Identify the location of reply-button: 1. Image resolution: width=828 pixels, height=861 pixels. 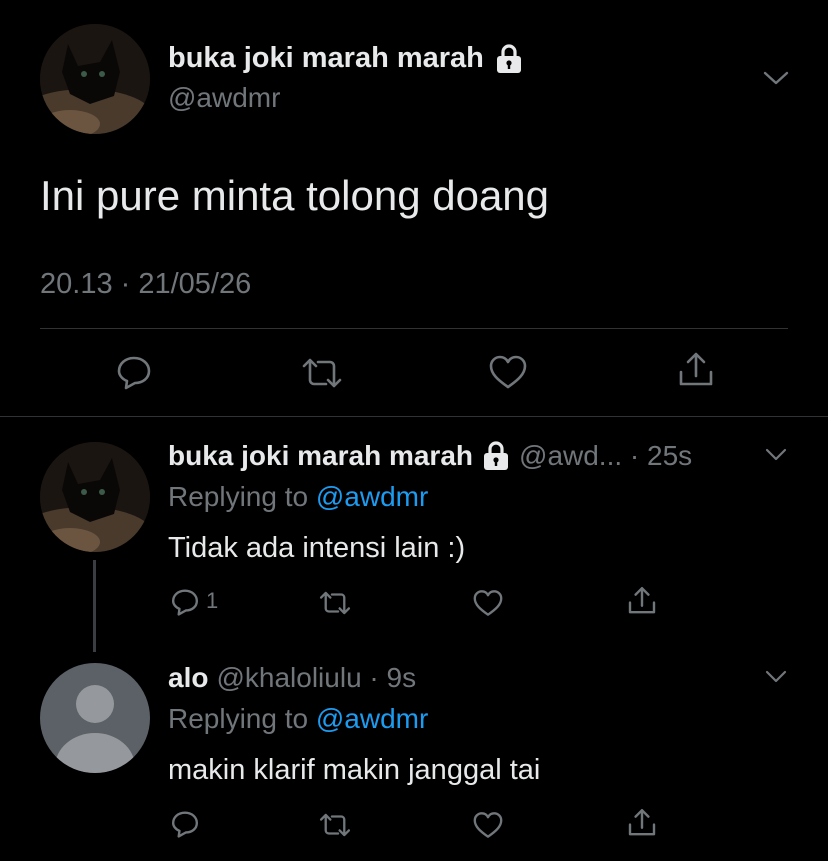
(194, 601).